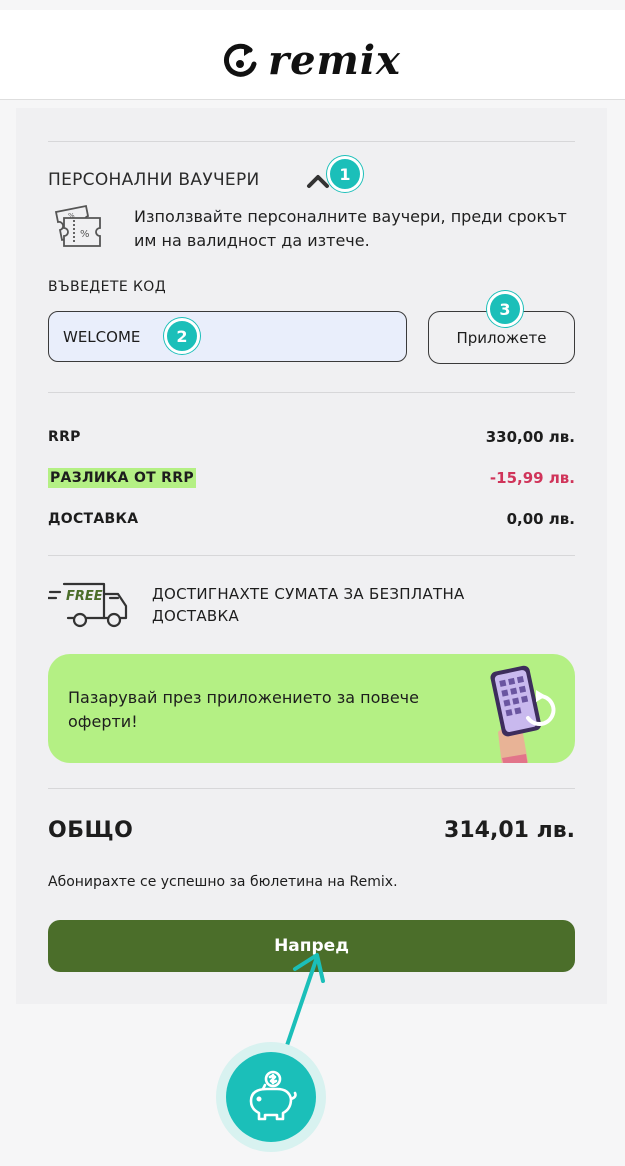 Image resolution: width=625 pixels, height=1166 pixels. I want to click on piggy-bank-badge, so click(271, 1097).